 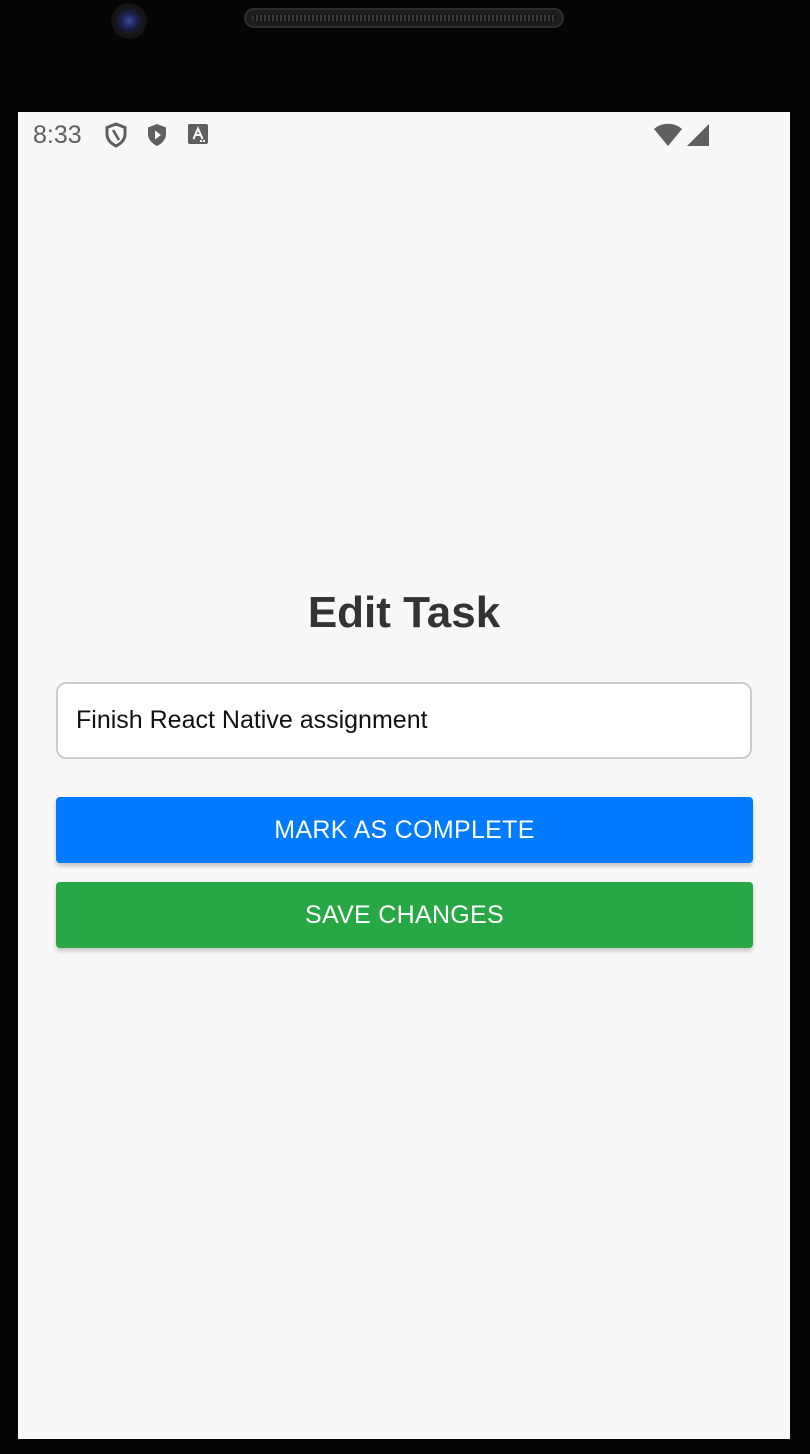 What do you see at coordinates (157, 137) in the screenshot?
I see `shield-play-icon` at bounding box center [157, 137].